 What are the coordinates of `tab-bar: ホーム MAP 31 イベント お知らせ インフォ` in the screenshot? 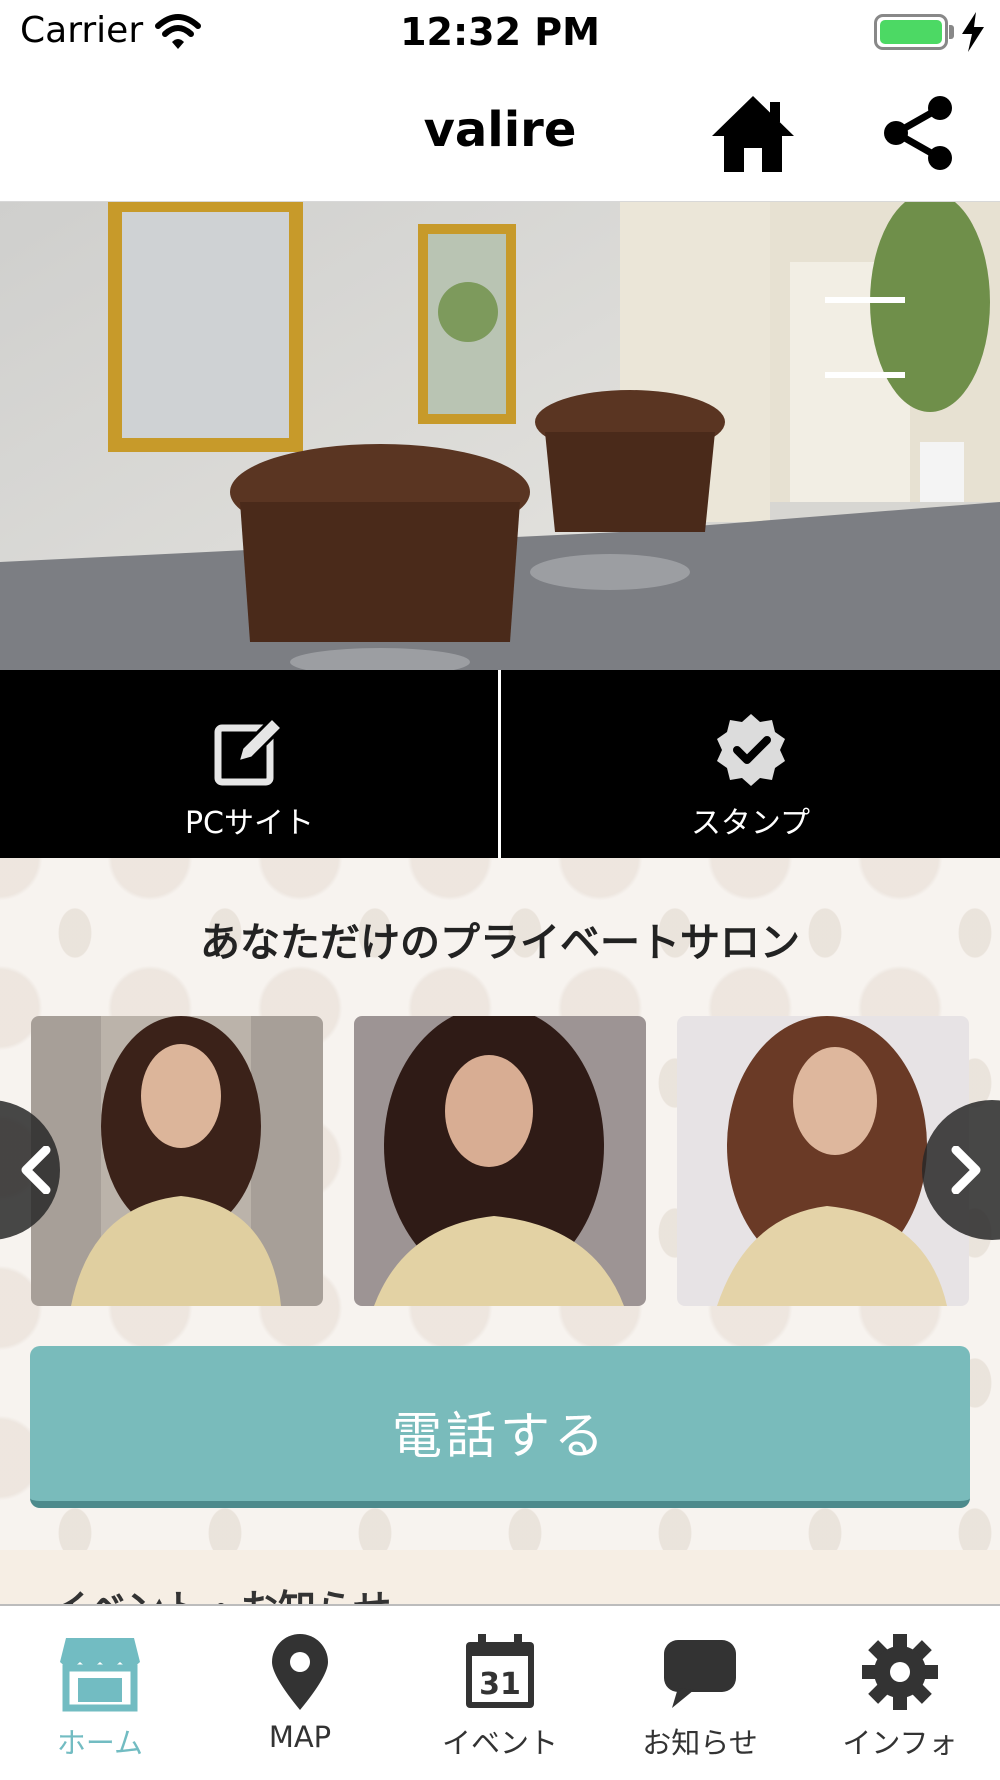 It's located at (500, 1692).